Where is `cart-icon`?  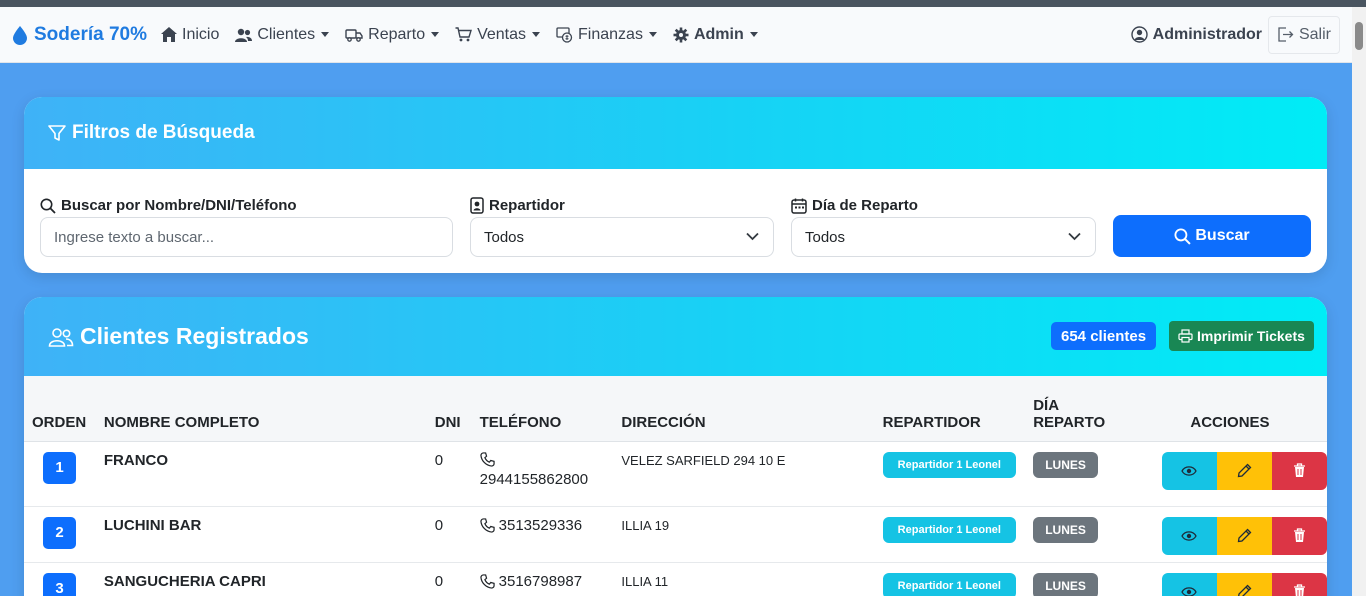 cart-icon is located at coordinates (464, 34).